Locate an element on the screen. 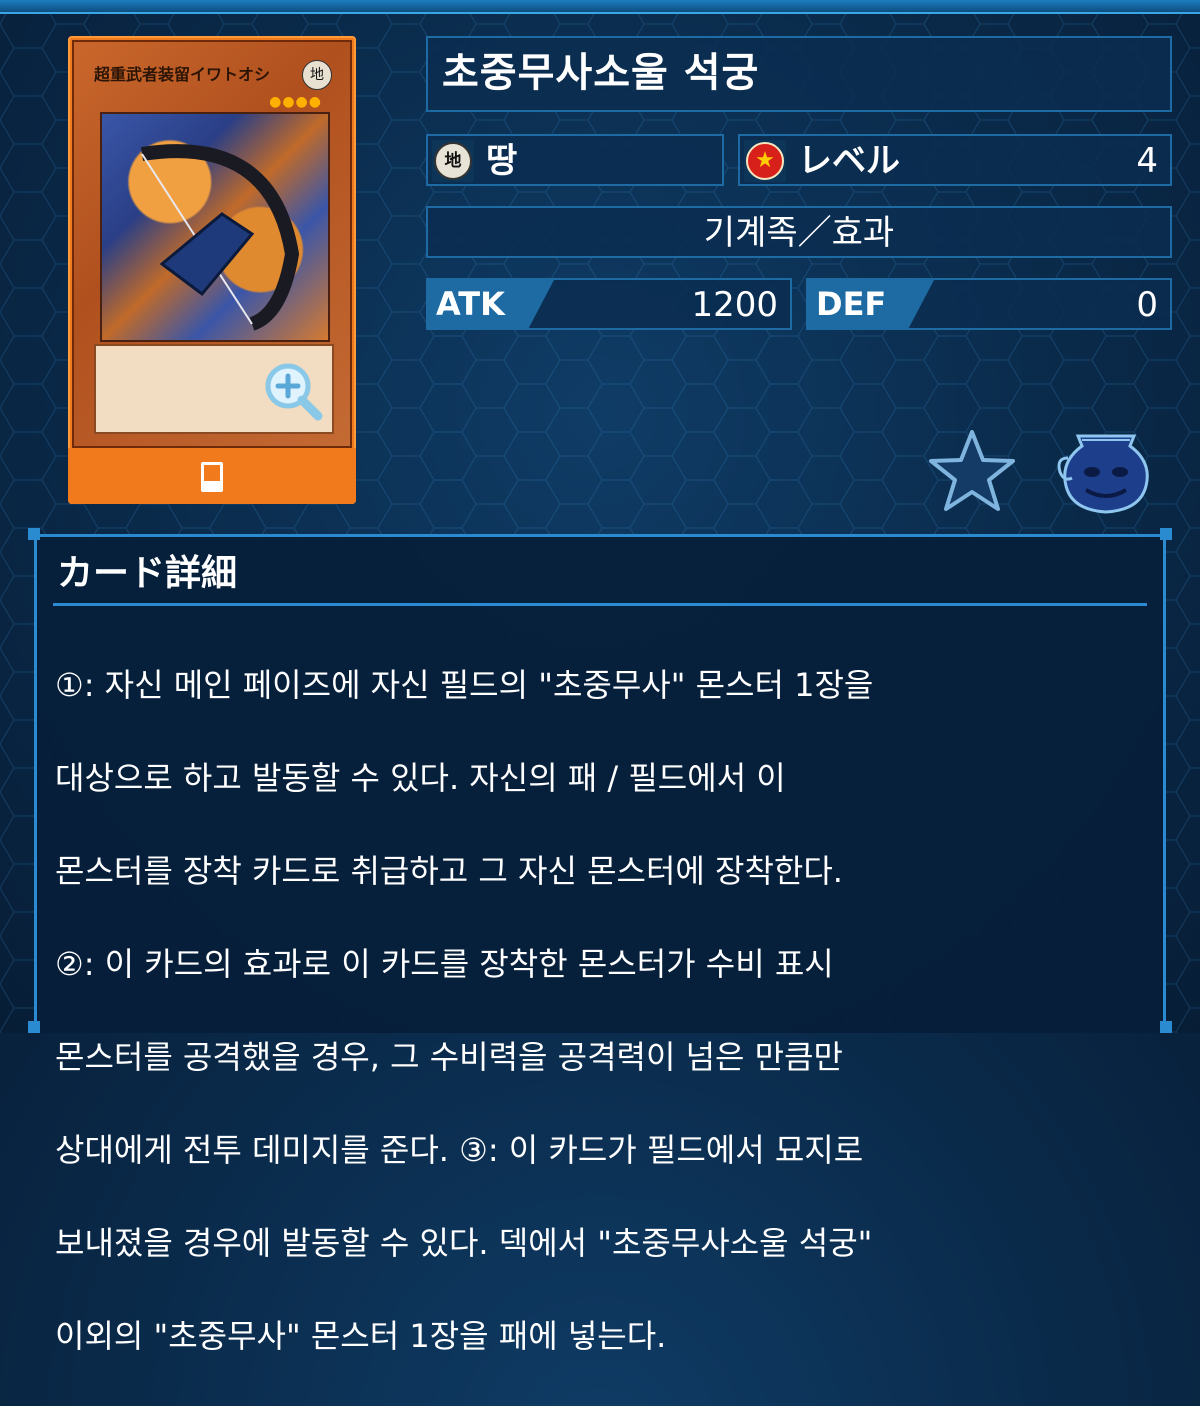  detail-divider is located at coordinates (600, 604).